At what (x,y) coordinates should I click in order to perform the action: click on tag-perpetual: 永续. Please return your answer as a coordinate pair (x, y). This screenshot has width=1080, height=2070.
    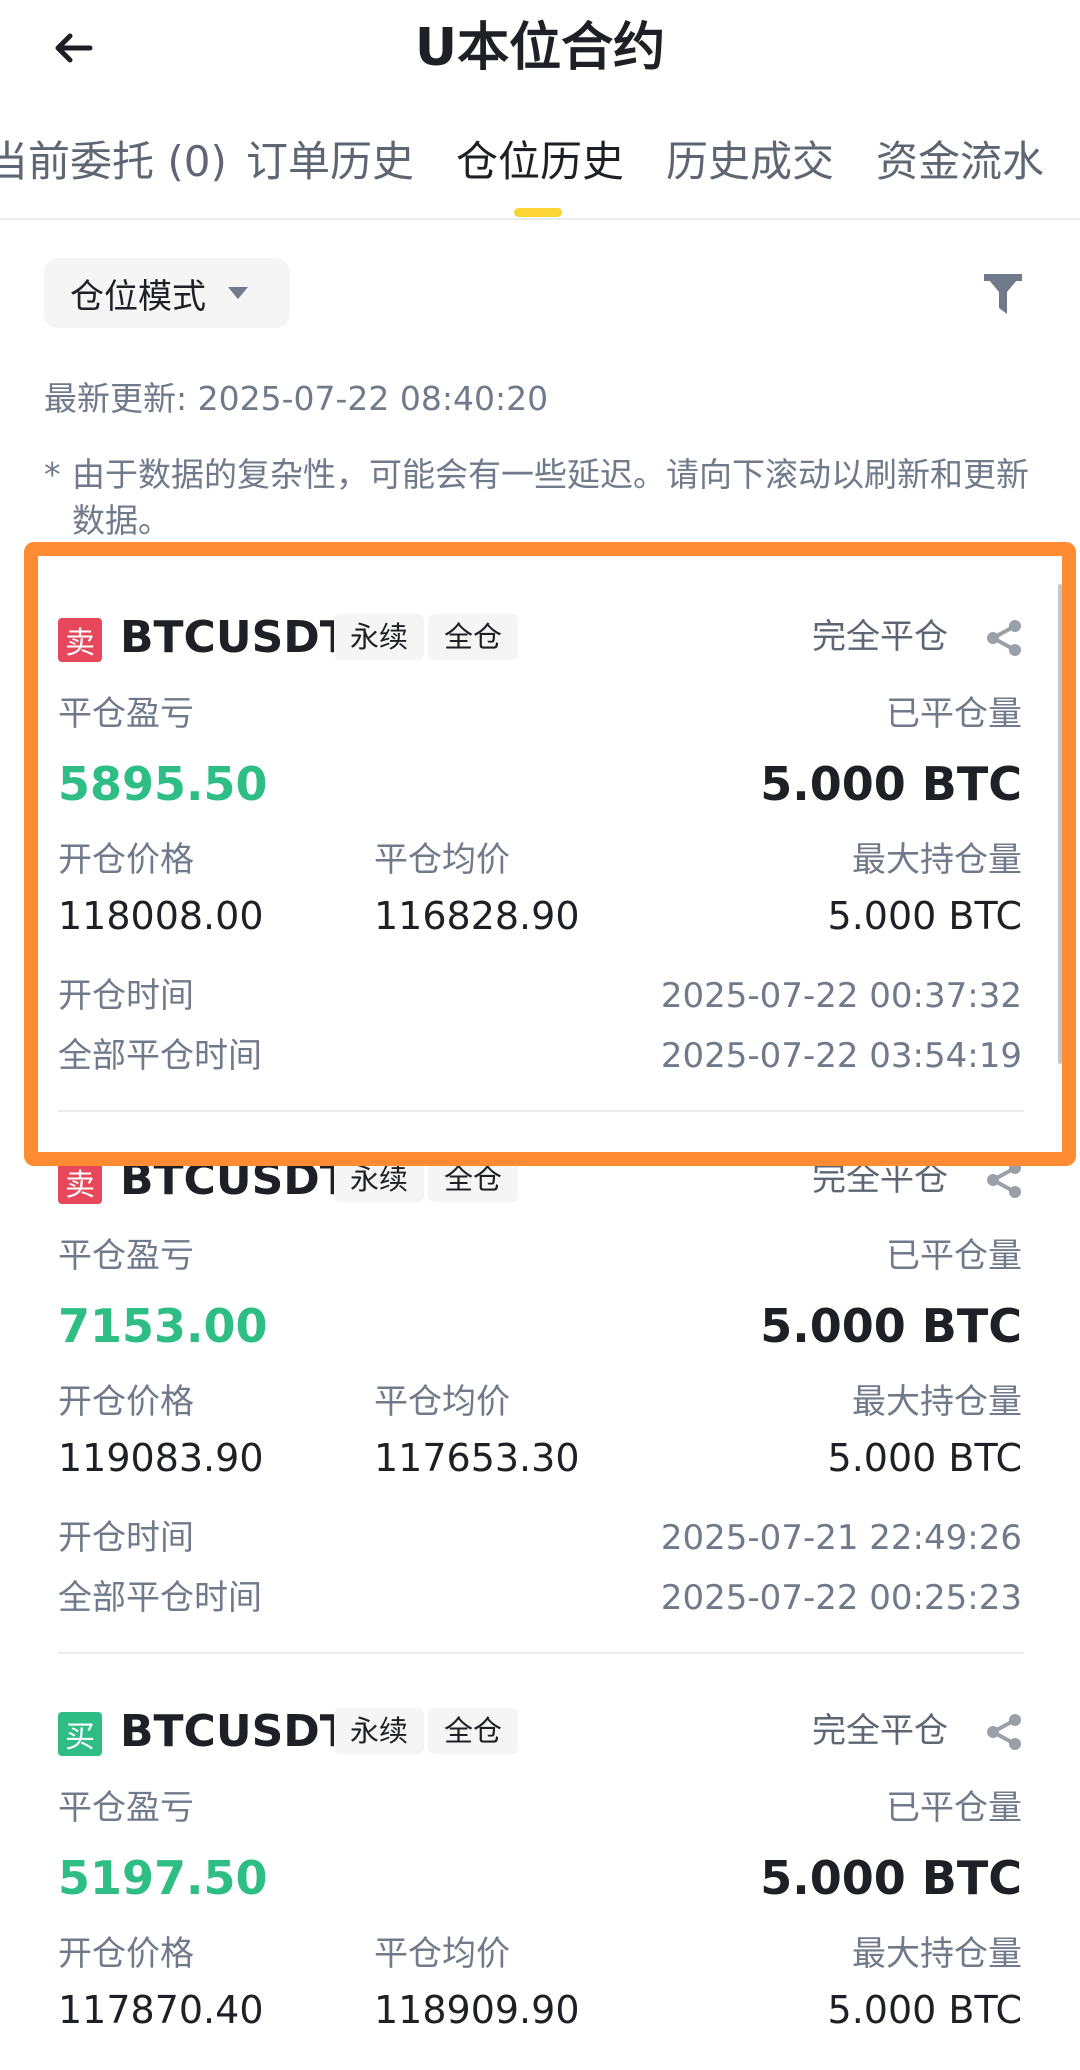
    Looking at the image, I should click on (379, 1731).